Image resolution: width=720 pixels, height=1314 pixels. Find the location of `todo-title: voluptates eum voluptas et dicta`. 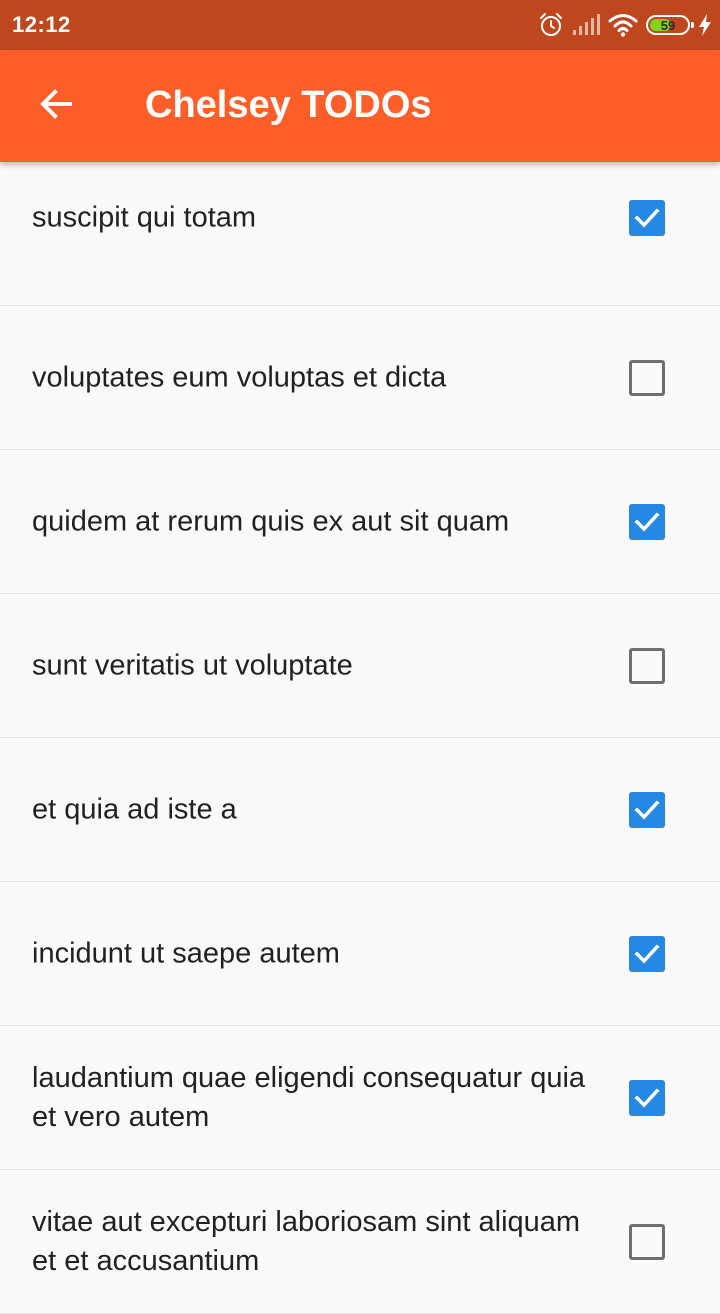

todo-title: voluptates eum voluptas et dicta is located at coordinates (239, 377).